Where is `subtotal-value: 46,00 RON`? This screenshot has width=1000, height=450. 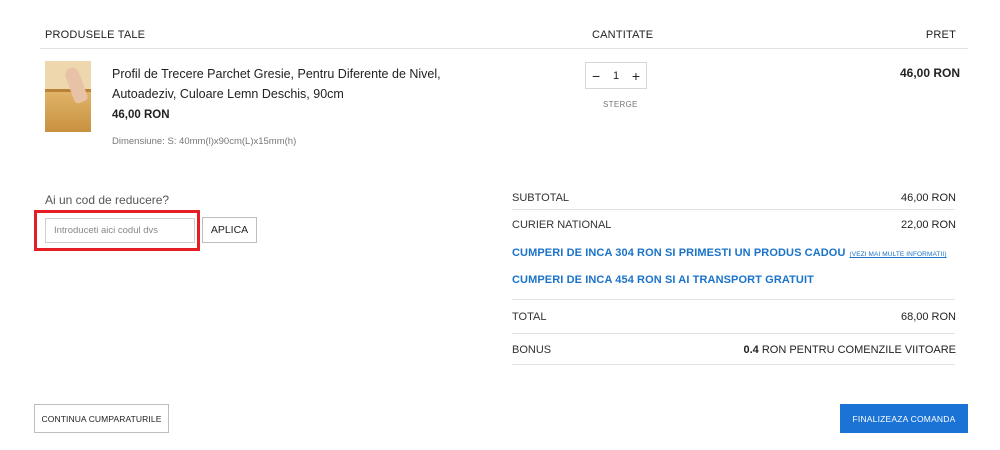 subtotal-value: 46,00 RON is located at coordinates (928, 198).